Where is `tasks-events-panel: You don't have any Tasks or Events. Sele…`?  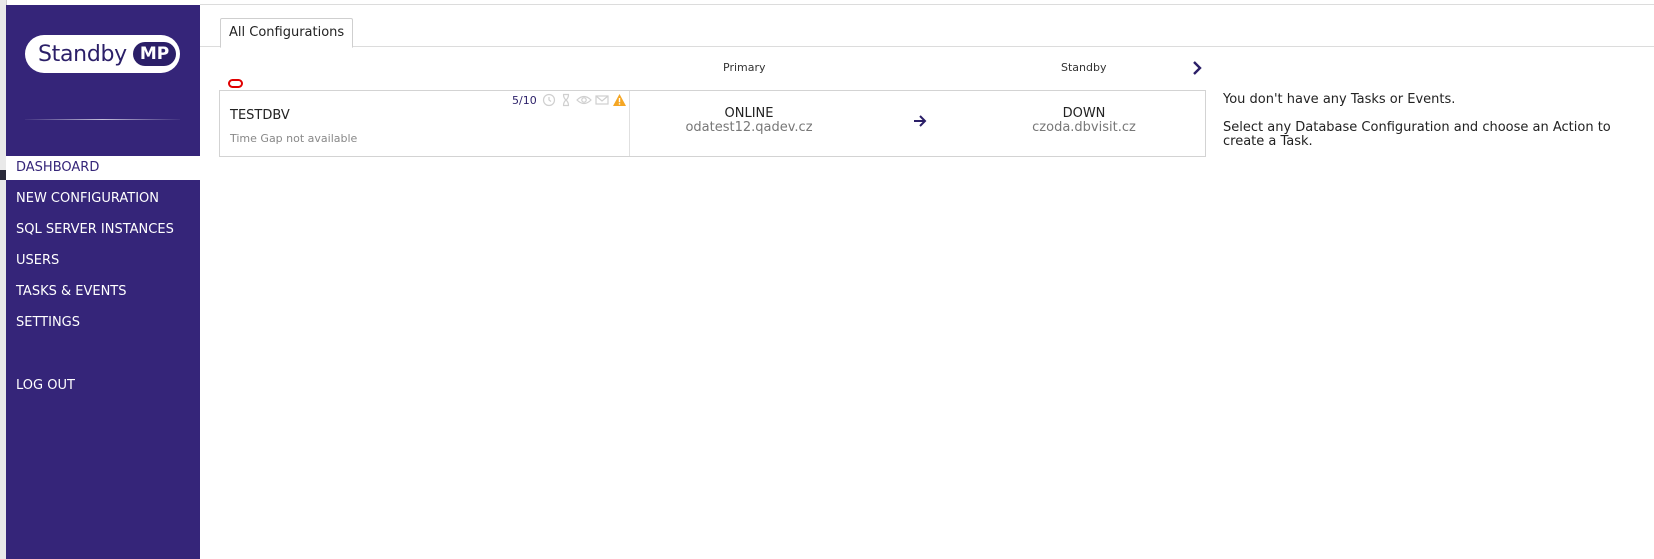
tasks-events-panel: You don't have any Tasks or Events. Sele… is located at coordinates (1433, 128).